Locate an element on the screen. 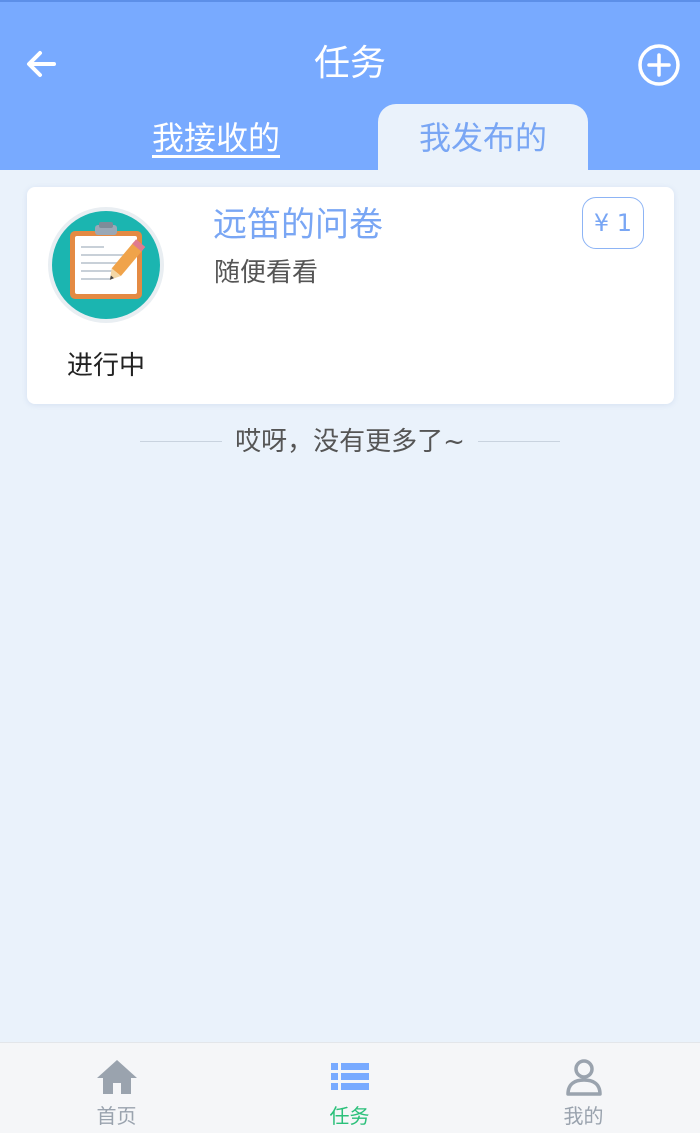 This screenshot has width=700, height=1133. bottom-nav: 首页 任务 我的 is located at coordinates (350, 1087).